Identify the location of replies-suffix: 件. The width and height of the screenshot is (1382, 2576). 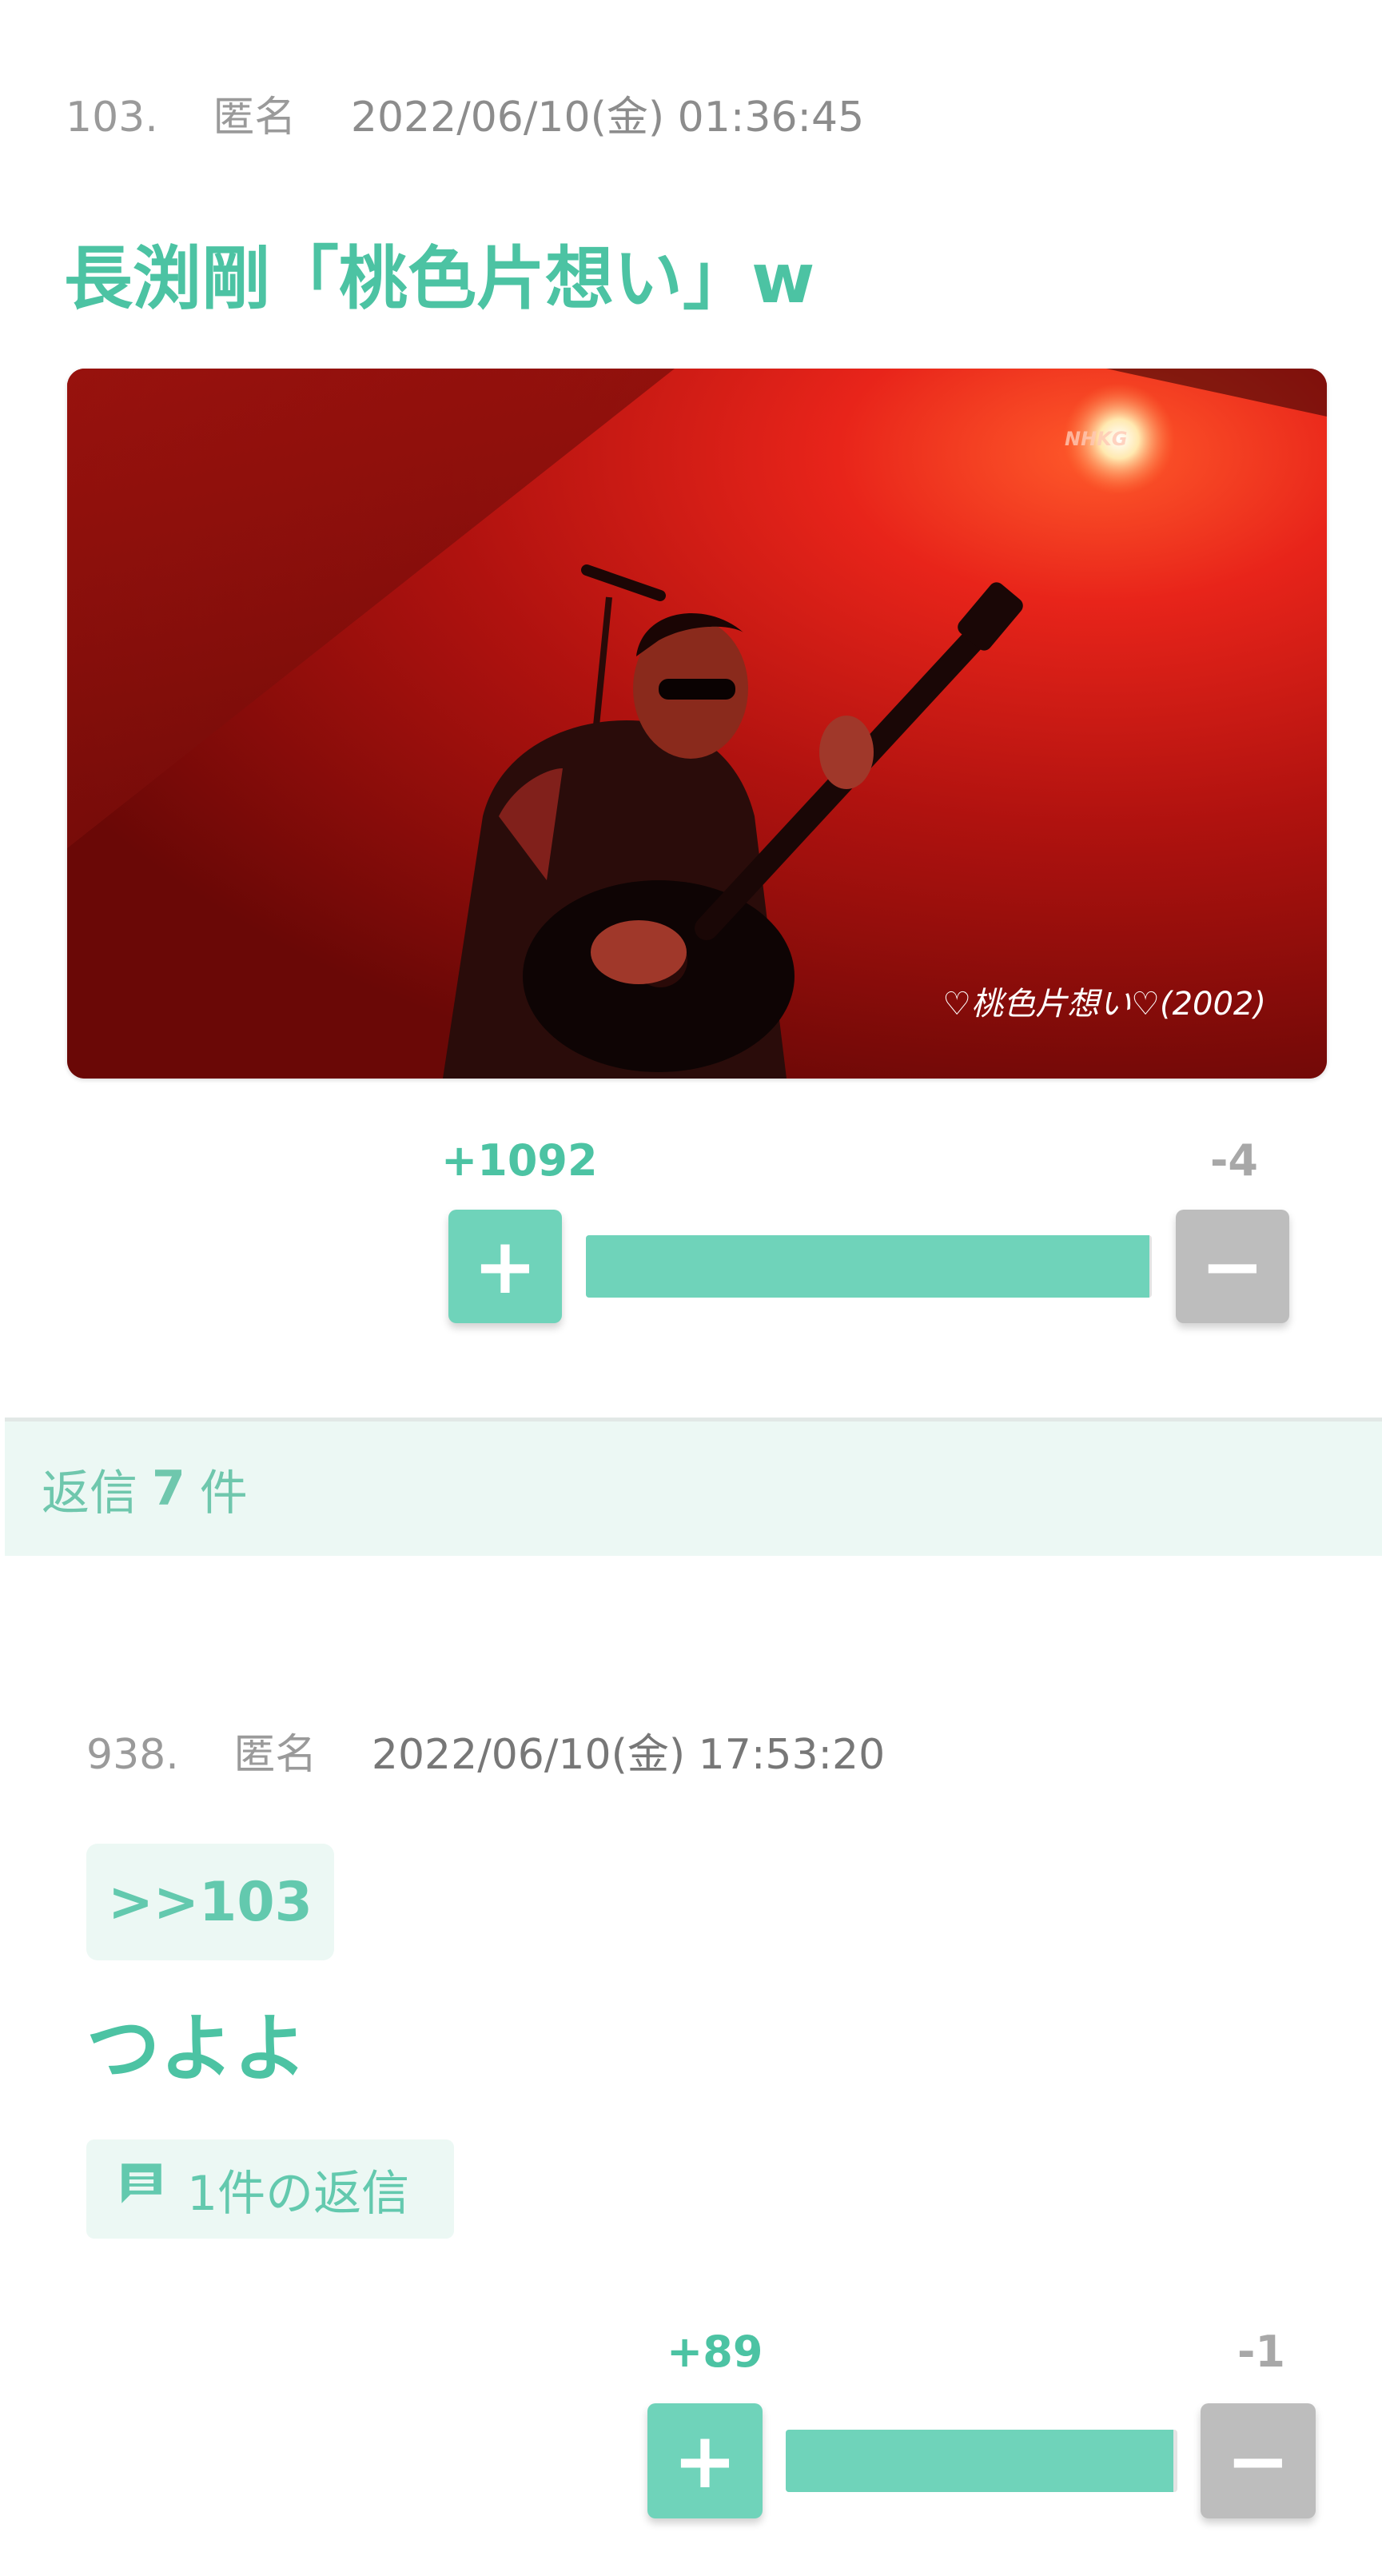
(223, 1493).